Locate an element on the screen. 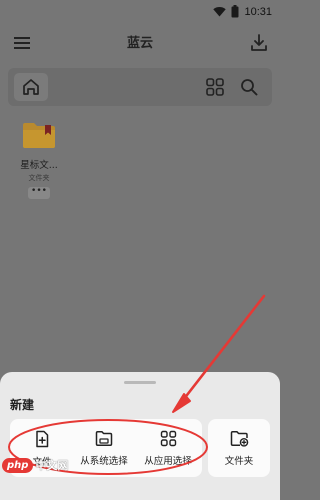  page-title: 蓝云 is located at coordinates (139, 43).